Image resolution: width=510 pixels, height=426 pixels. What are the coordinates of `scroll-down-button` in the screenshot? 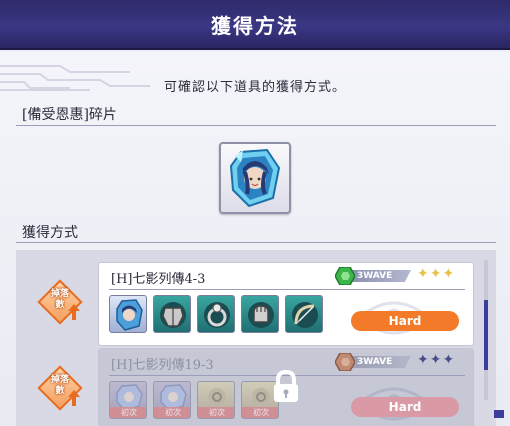 It's located at (499, 414).